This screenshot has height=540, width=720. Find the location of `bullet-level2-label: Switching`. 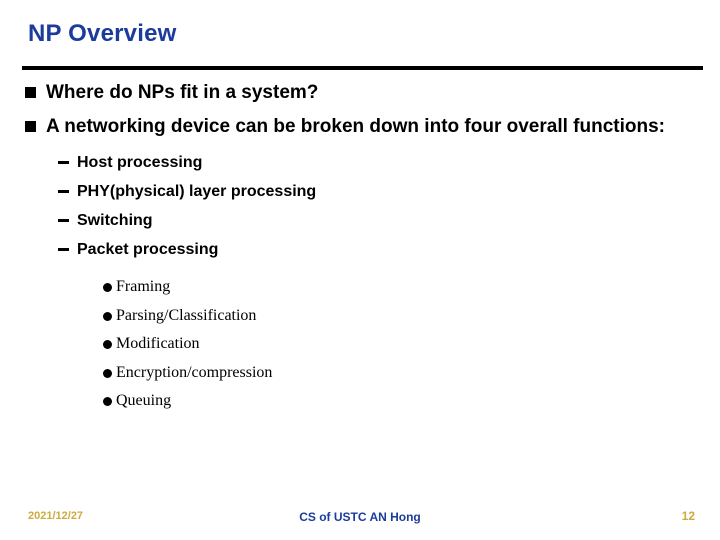

bullet-level2-label: Switching is located at coordinates (115, 220).